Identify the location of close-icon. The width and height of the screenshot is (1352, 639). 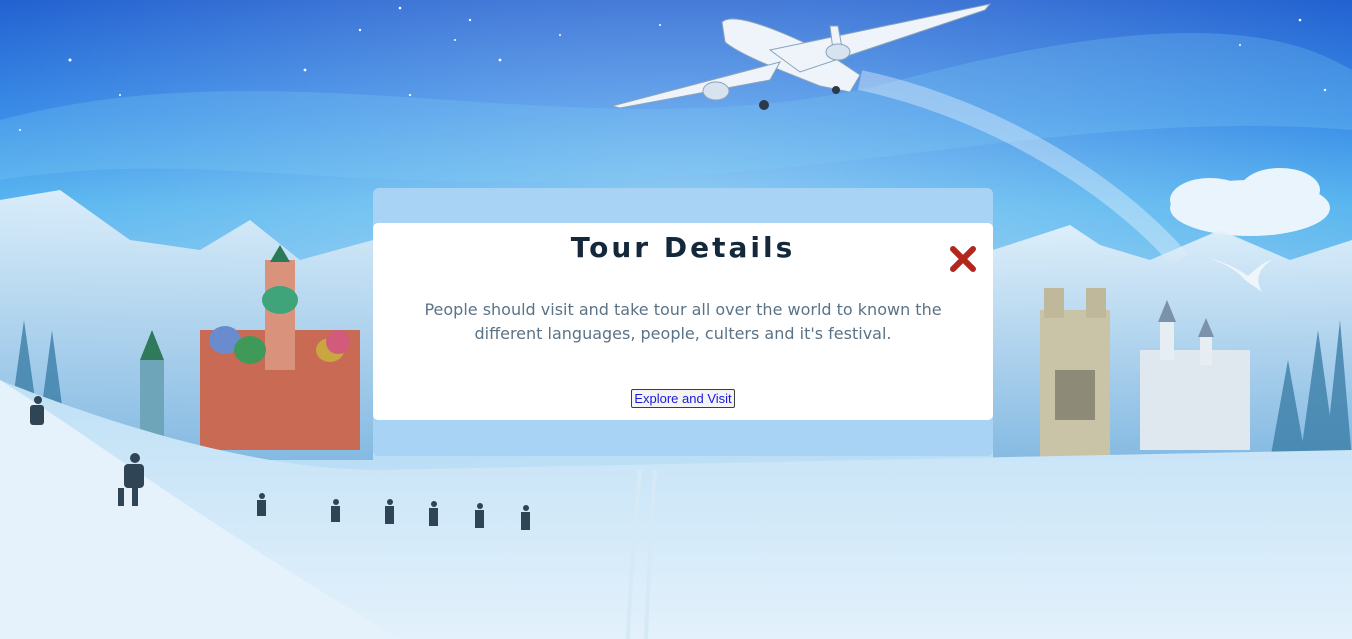
(963, 259).